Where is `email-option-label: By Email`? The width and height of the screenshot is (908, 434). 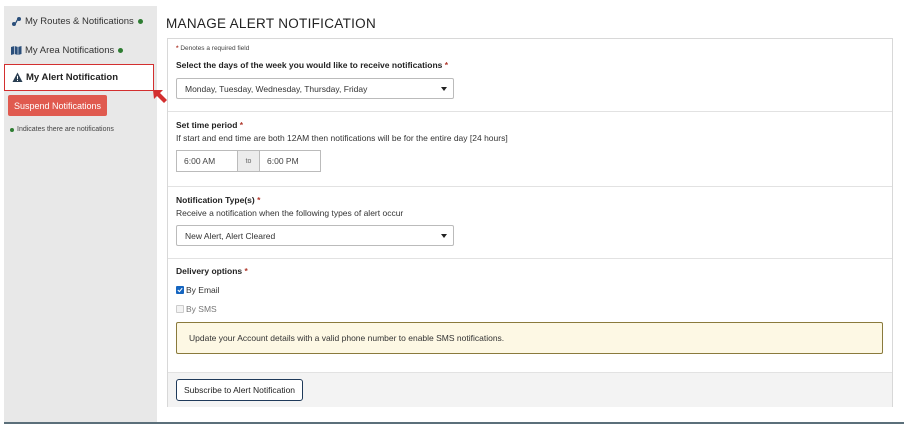
email-option-label: By Email is located at coordinates (203, 290).